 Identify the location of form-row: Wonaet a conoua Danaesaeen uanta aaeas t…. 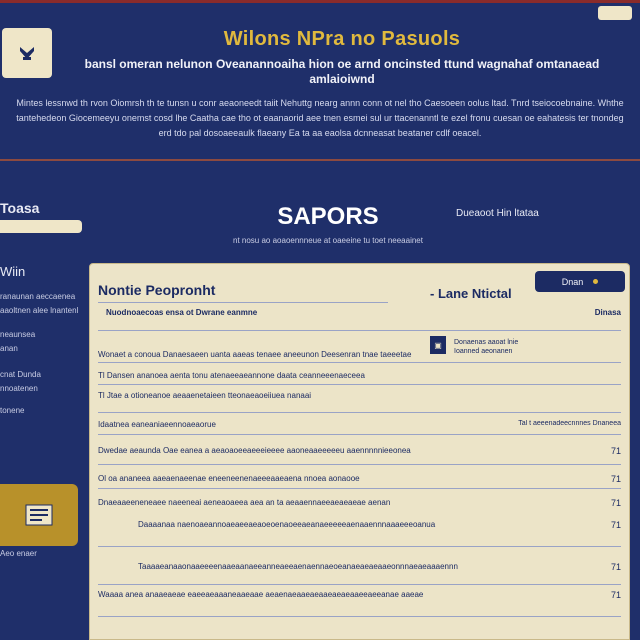
(255, 354).